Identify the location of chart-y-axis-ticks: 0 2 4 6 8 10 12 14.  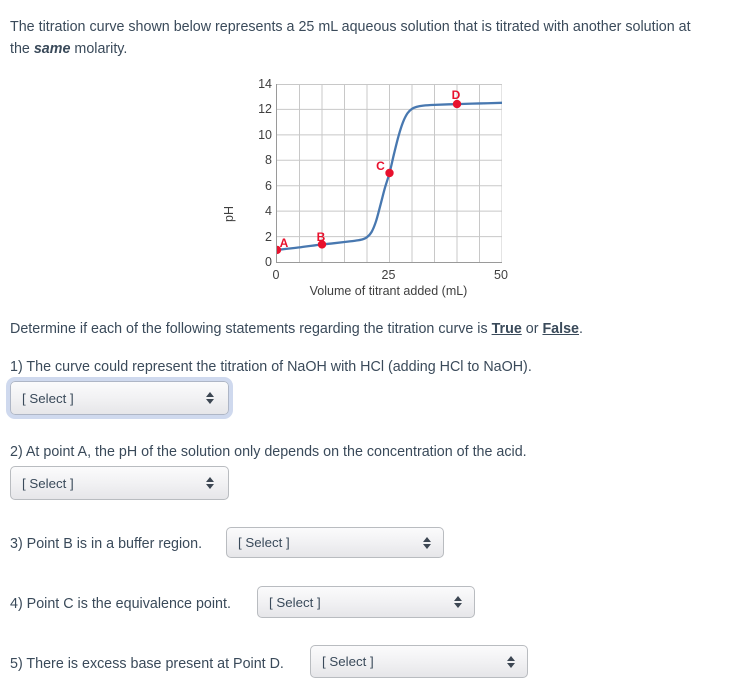
(257, 172).